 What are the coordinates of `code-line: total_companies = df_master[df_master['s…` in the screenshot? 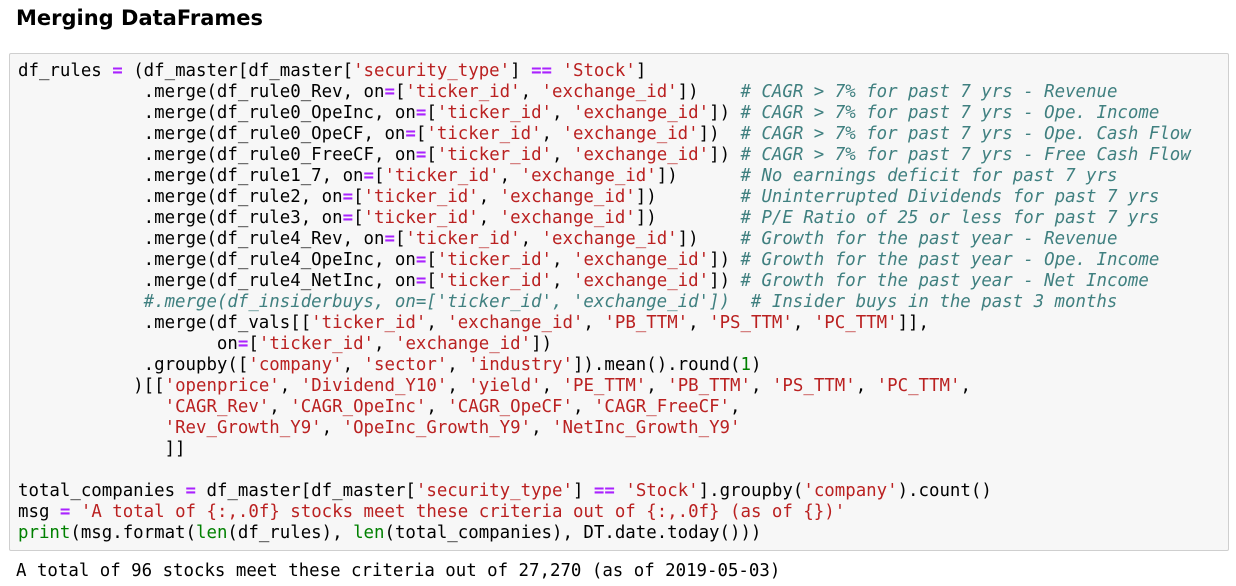 It's located at (604, 491).